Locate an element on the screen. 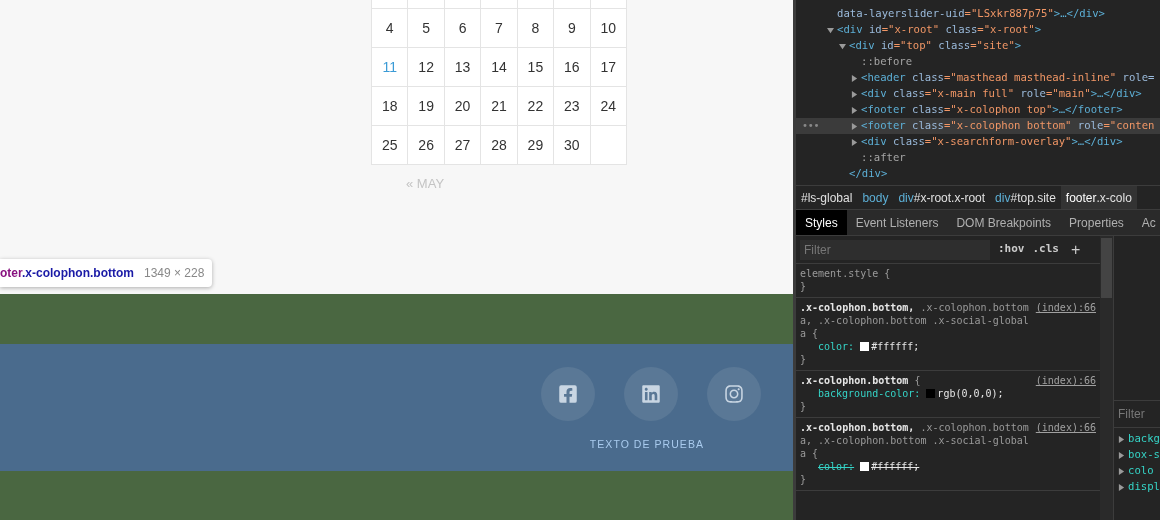 This screenshot has height=520, width=1160. linkedin-icon is located at coordinates (651, 394).